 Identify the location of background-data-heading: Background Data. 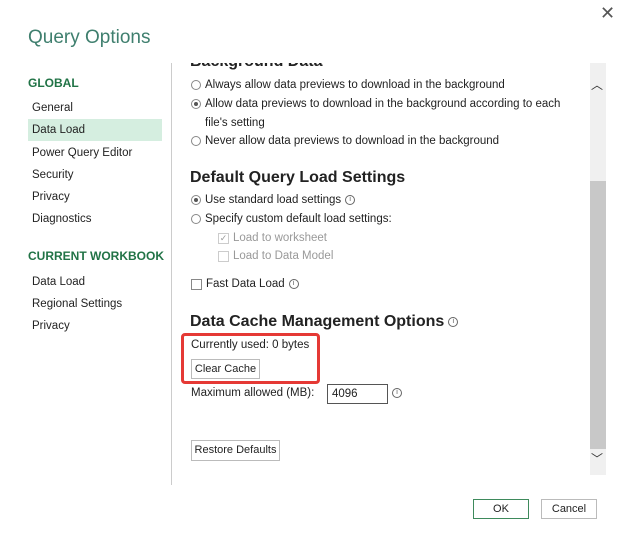
(256, 67).